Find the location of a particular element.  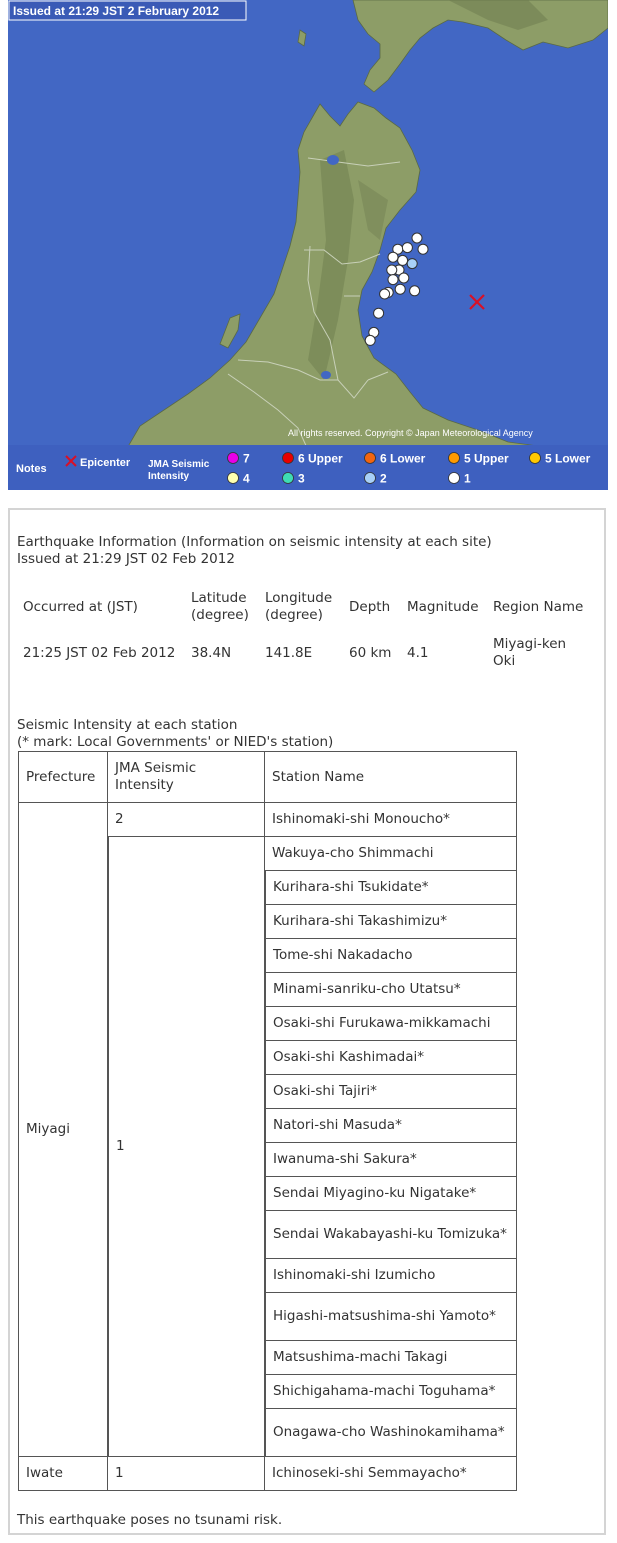

station-name-cell: Shichigahama-machi Toguhama* is located at coordinates (391, 1392).